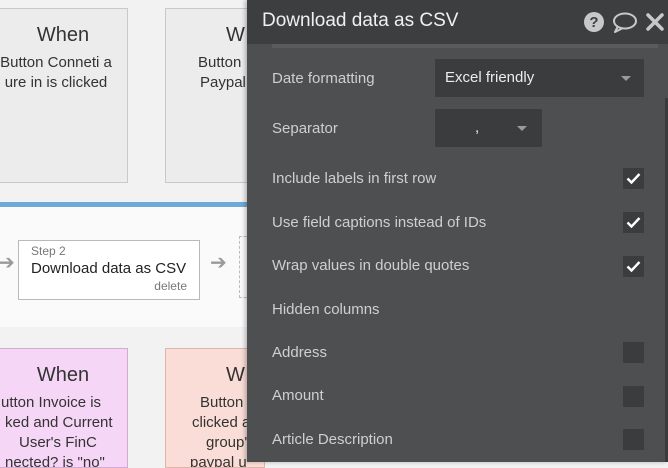 The image size is (668, 468). I want to click on panel-title: Download data as CSV, so click(360, 20).